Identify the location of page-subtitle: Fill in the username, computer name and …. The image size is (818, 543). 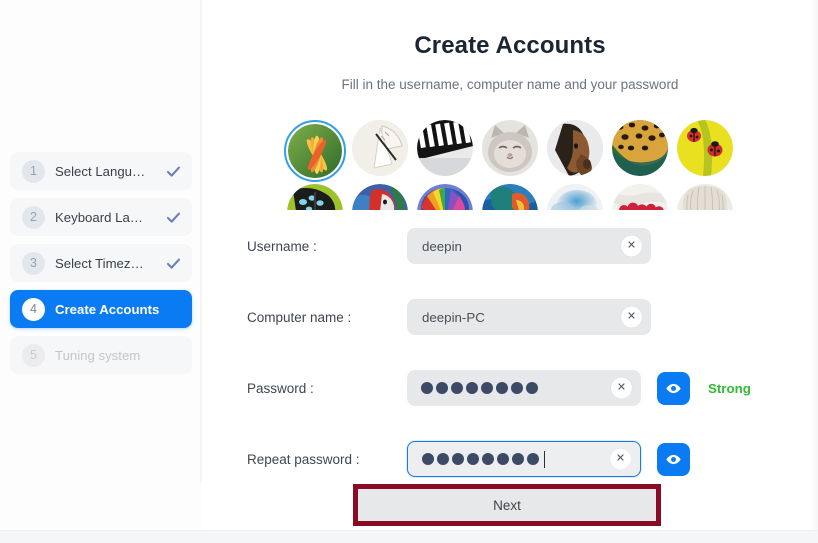
(510, 84).